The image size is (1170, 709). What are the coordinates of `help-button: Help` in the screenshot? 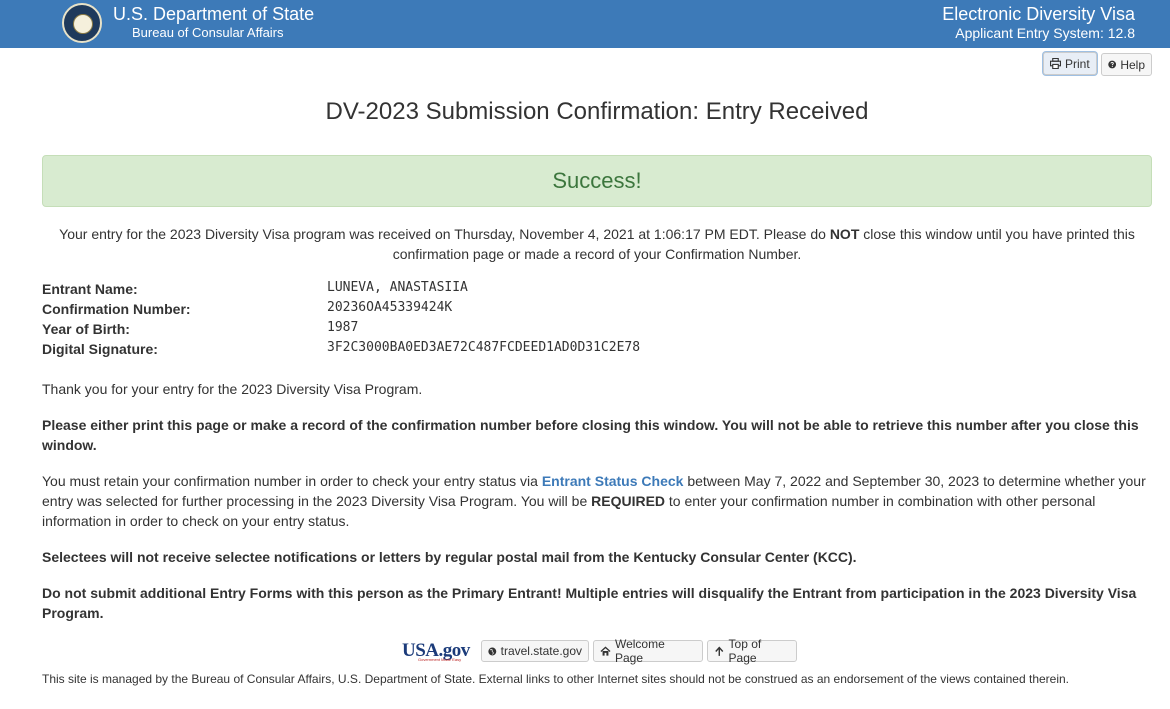 It's located at (1126, 64).